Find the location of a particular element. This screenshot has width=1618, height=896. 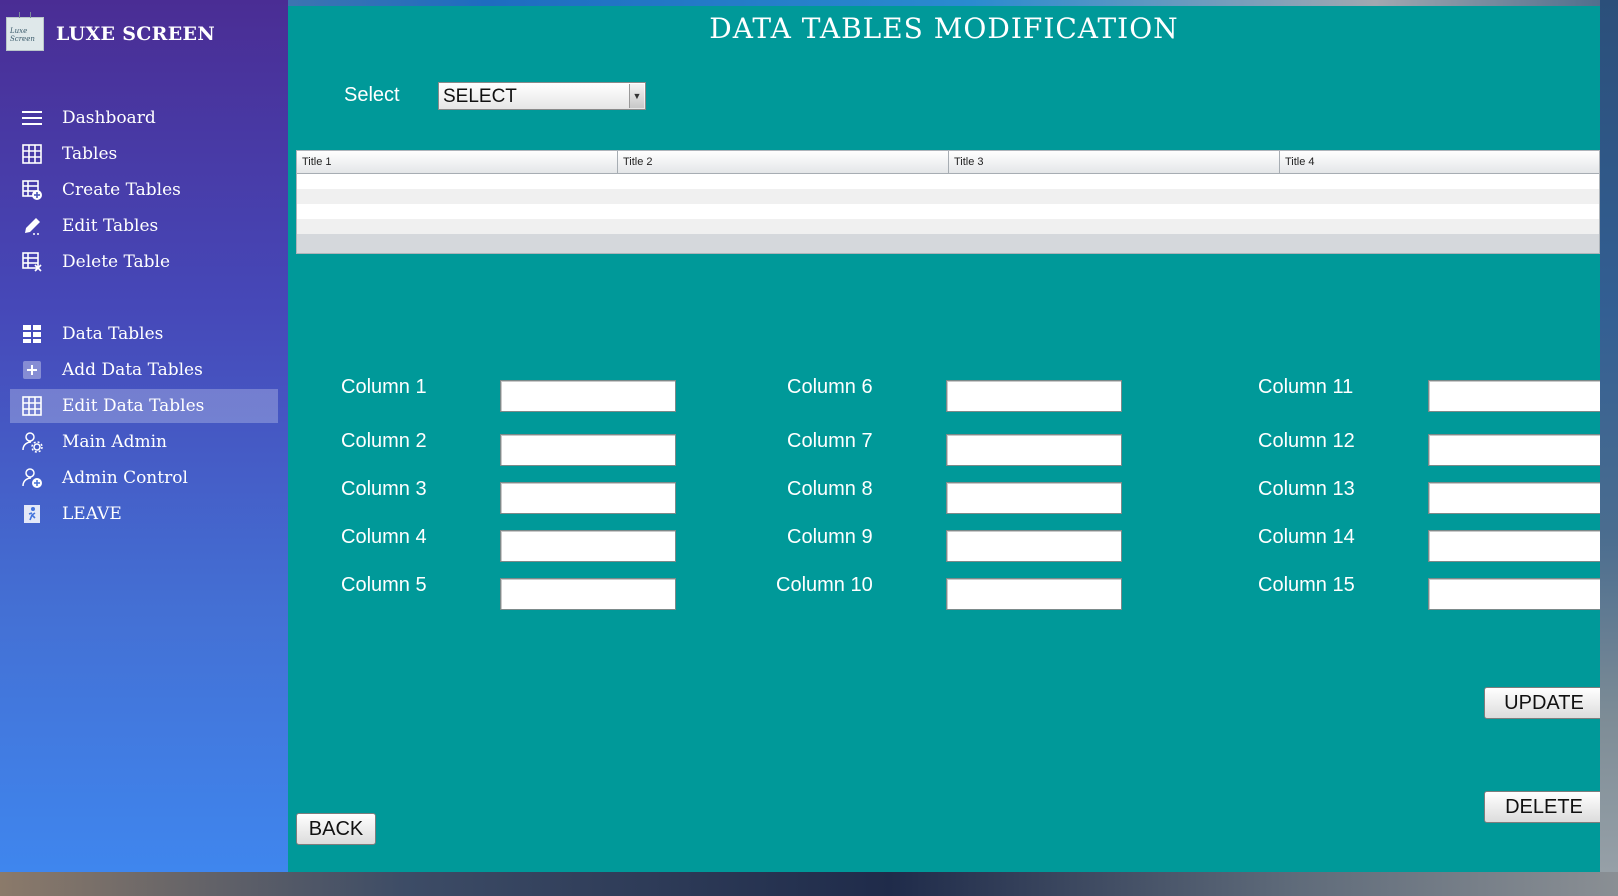

sidebar-item-edit-data-tables: Edit Data Tables is located at coordinates (144, 406).